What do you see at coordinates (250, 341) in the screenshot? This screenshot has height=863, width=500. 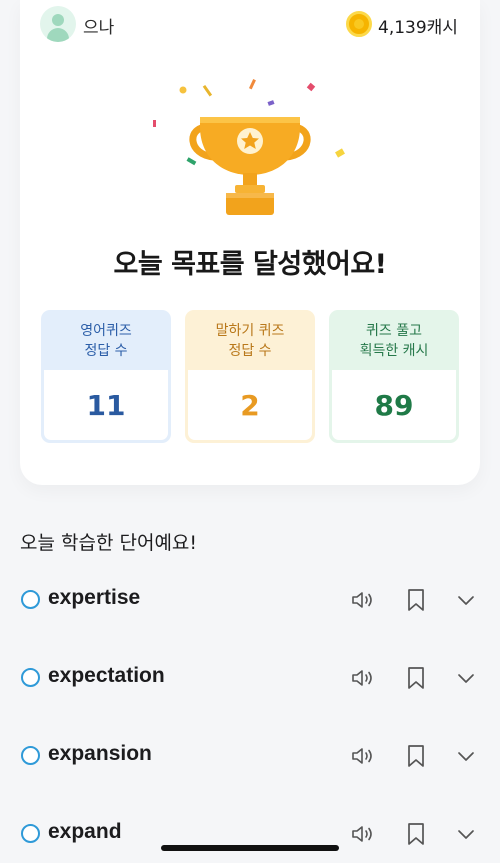 I see `stat-label: 말하기 퀴즈 정답 수` at bounding box center [250, 341].